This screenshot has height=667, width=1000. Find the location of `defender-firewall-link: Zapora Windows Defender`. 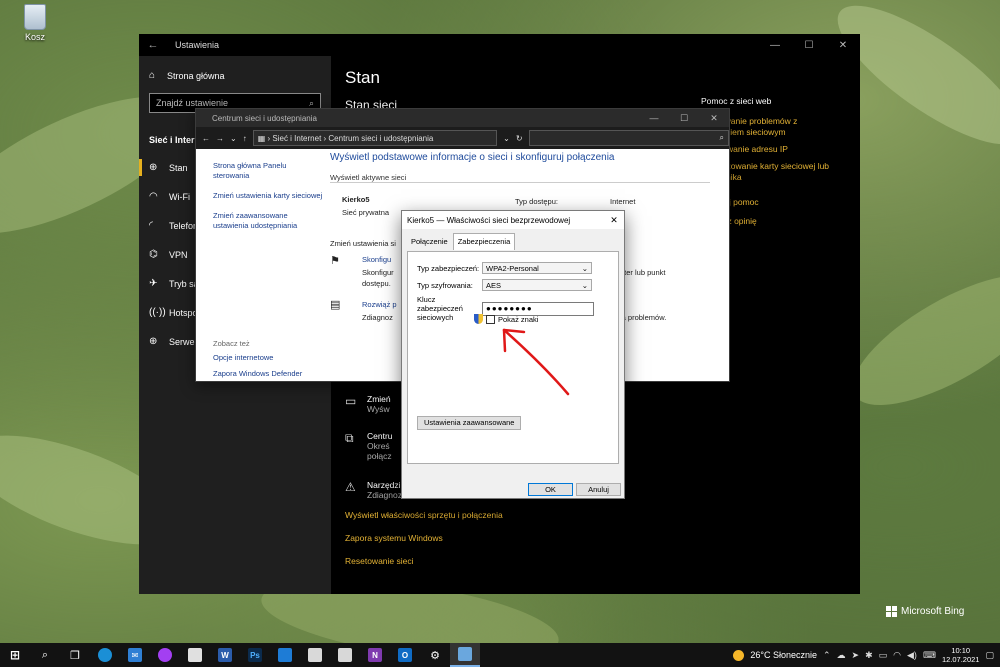

defender-firewall-link: Zapora Windows Defender is located at coordinates (268, 374).